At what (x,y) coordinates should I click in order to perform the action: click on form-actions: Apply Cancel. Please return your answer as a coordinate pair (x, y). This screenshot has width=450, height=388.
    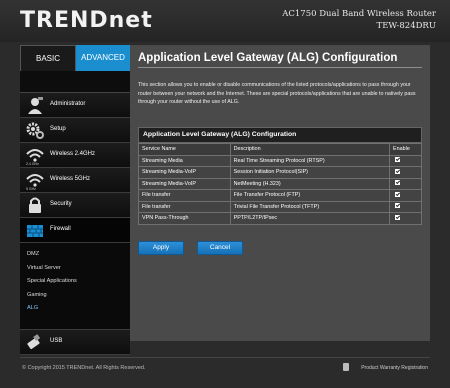
    Looking at the image, I should click on (190, 248).